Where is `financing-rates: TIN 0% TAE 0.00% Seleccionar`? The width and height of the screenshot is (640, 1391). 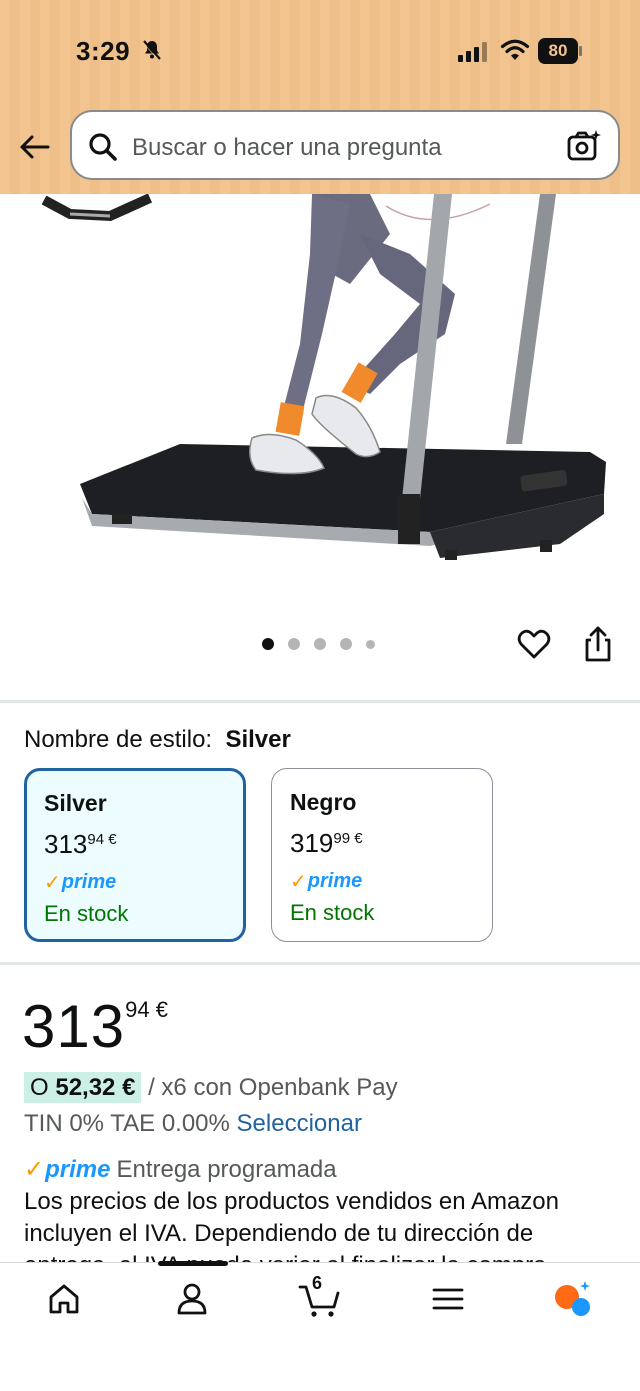
financing-rates: TIN 0% TAE 0.00% Seleccionar is located at coordinates (193, 1124).